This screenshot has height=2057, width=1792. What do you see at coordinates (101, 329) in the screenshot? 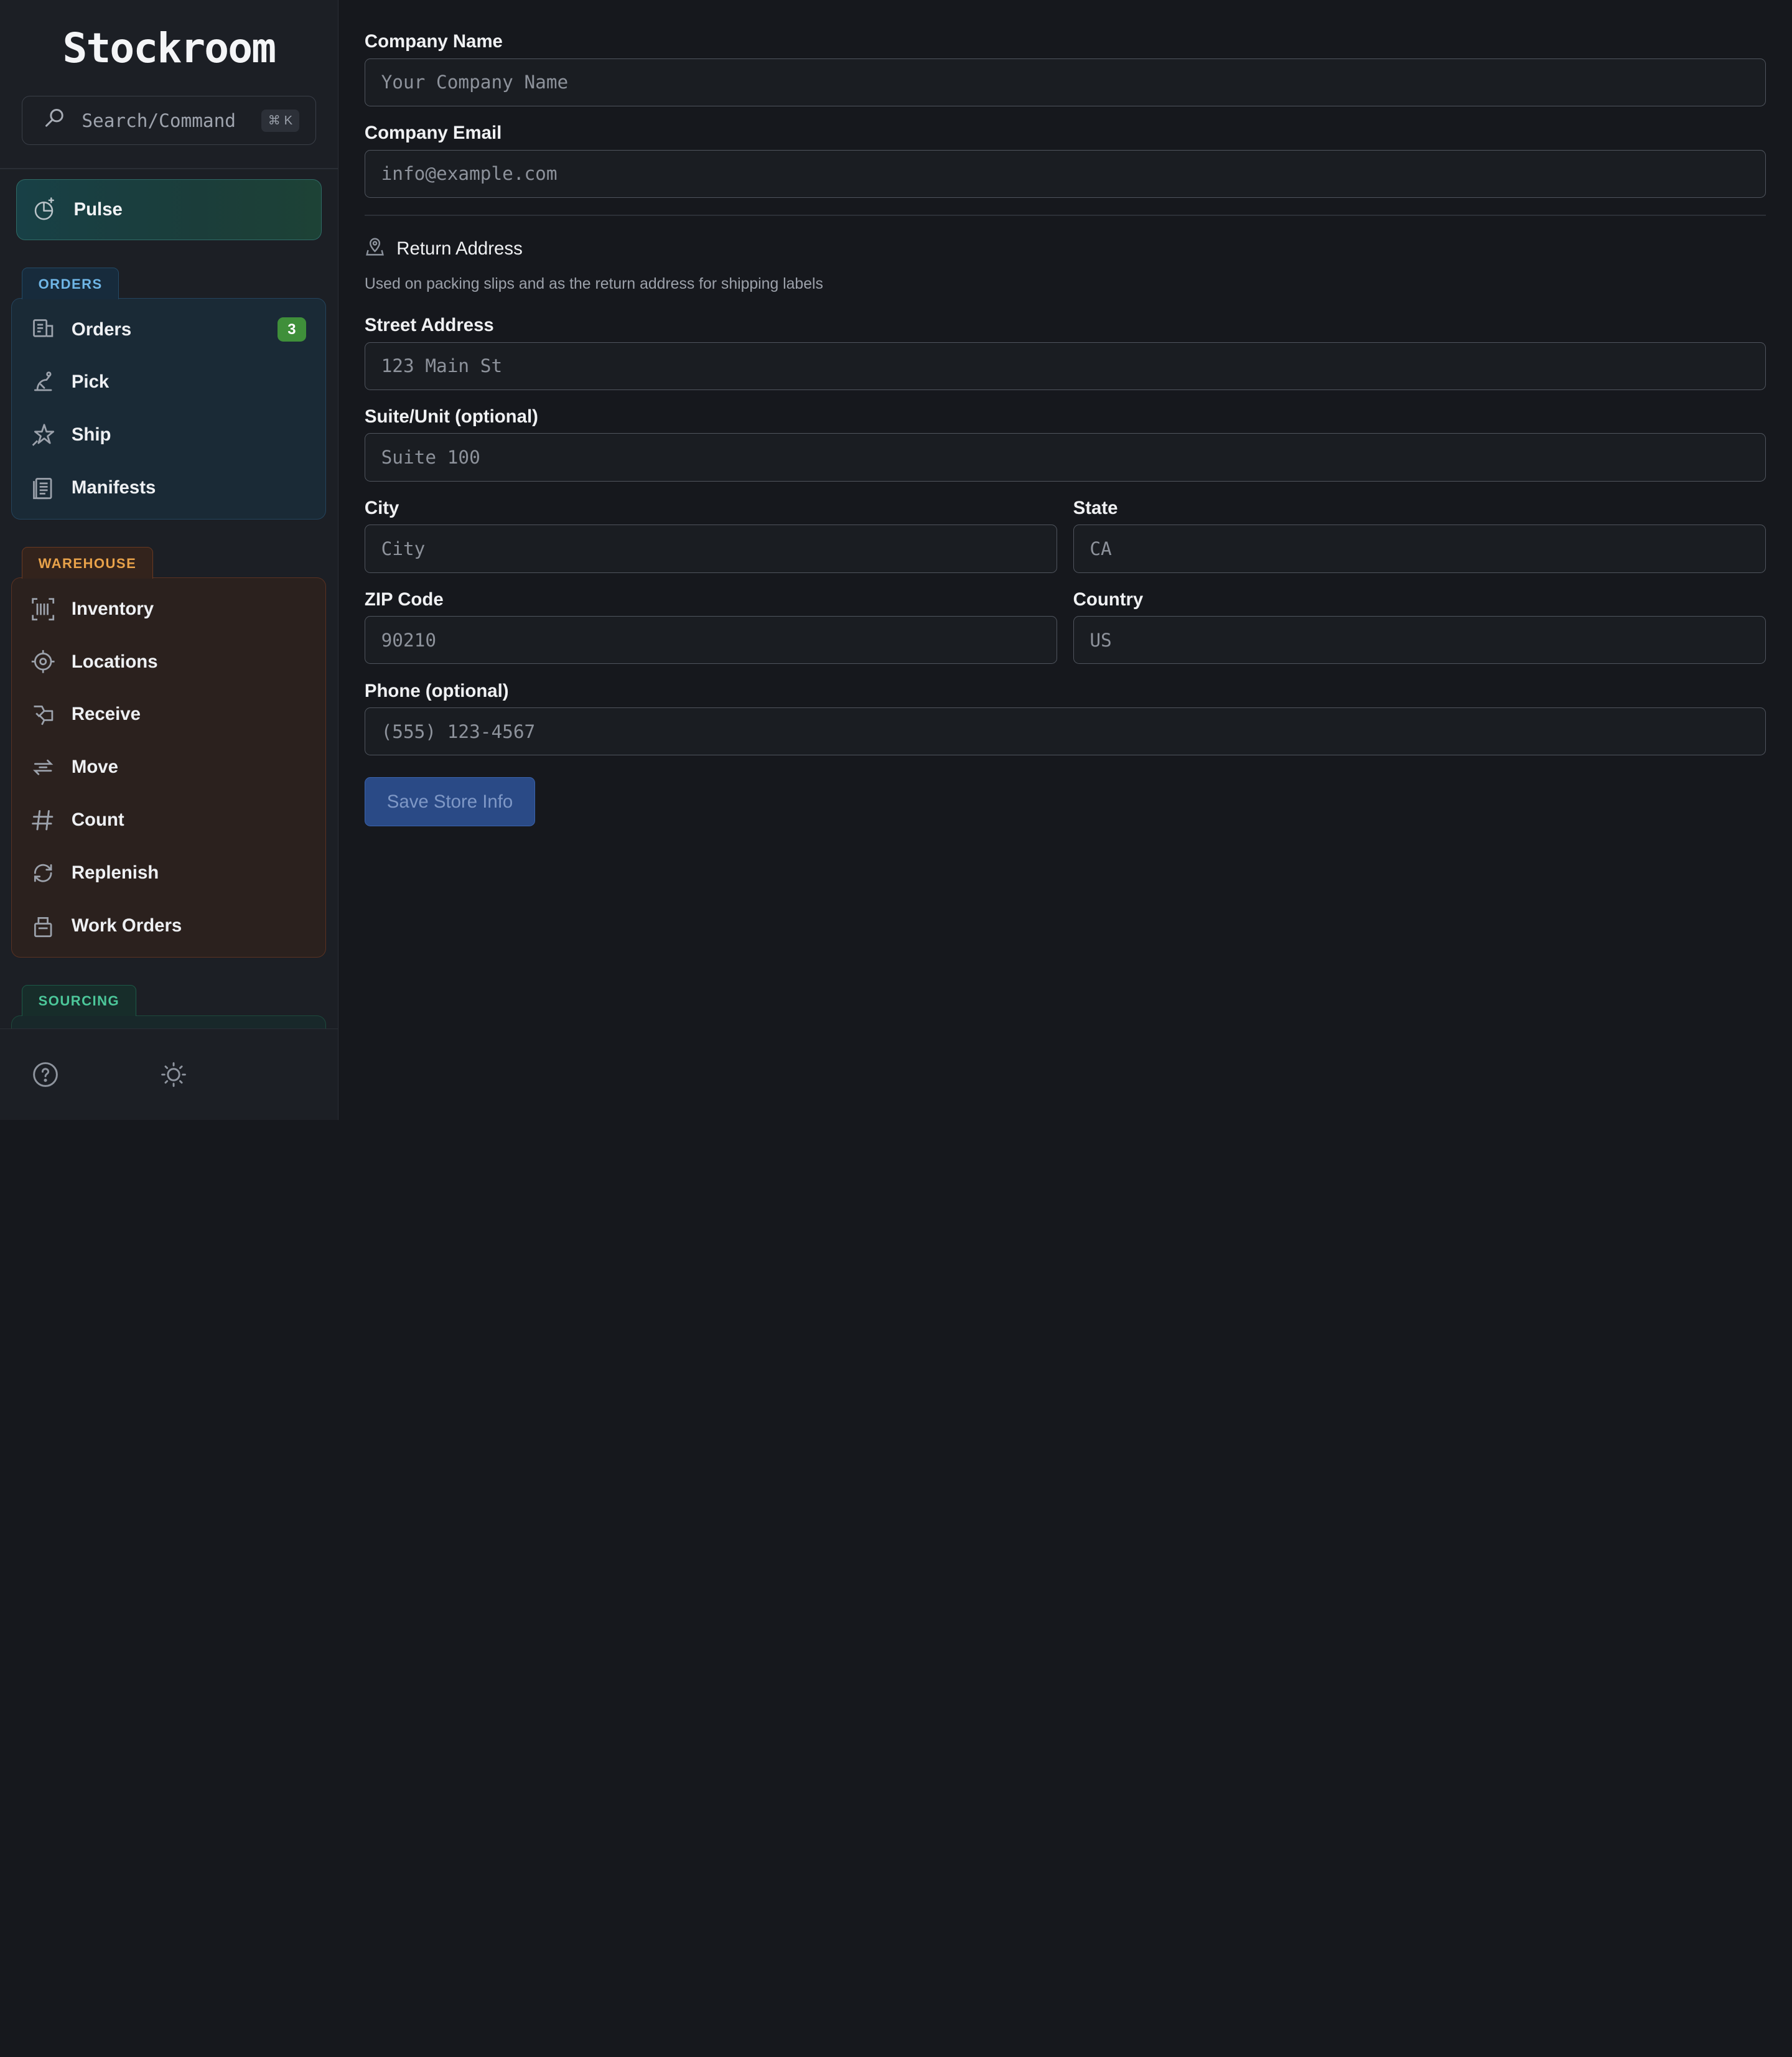
I see `sidebar-item-label: Orders` at bounding box center [101, 329].